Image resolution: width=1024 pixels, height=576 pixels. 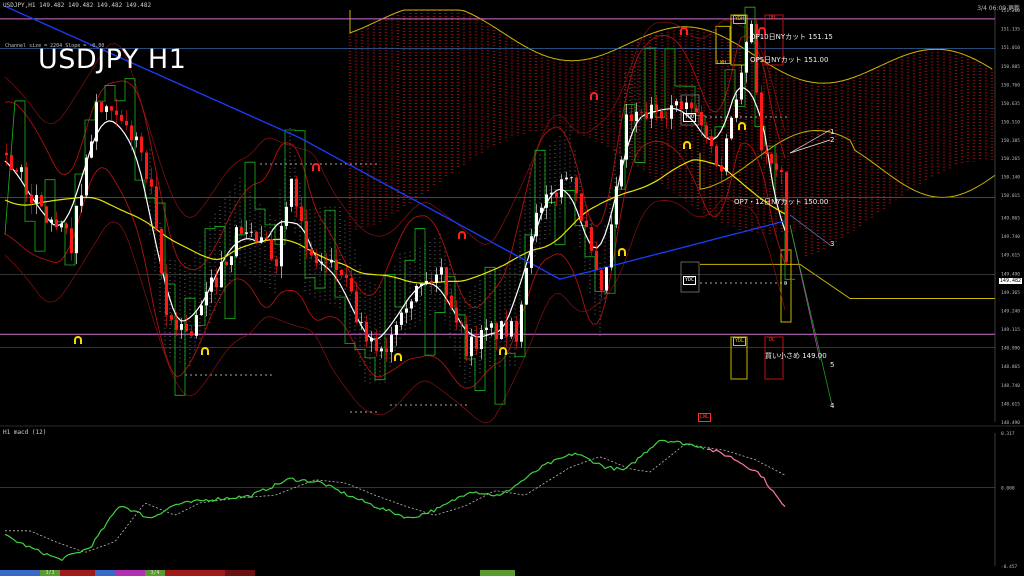 What do you see at coordinates (740, 341) in the screenshot?
I see `badge-ydl: YDL` at bounding box center [740, 341].